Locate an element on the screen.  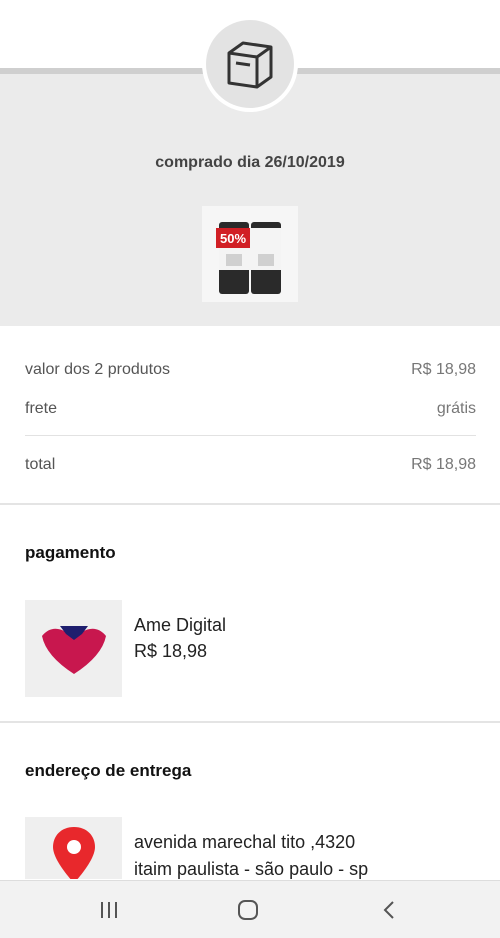
payment-amount: R$ 18,98 is located at coordinates (171, 651).